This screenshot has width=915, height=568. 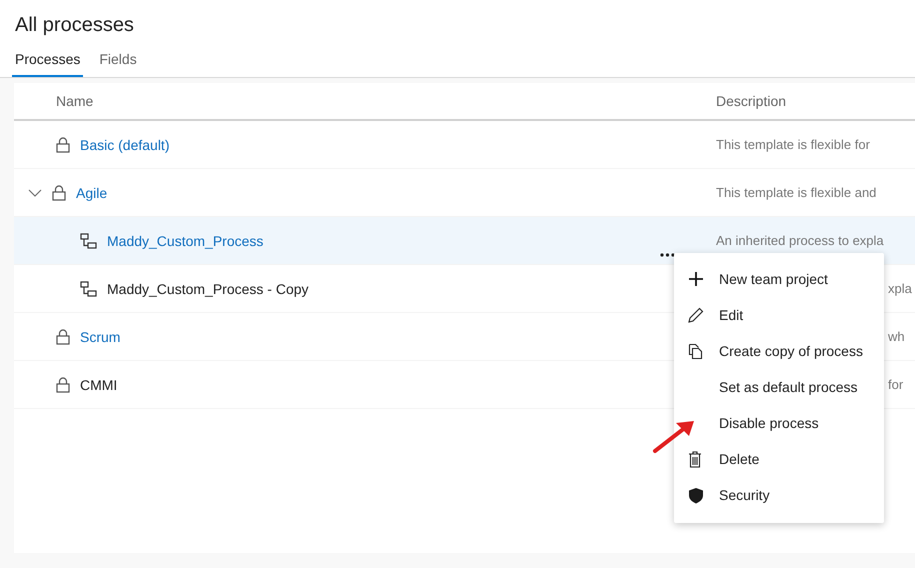 I want to click on selected-row: Maddy_Custom_Process An inherited process to expla, so click(x=464, y=241).